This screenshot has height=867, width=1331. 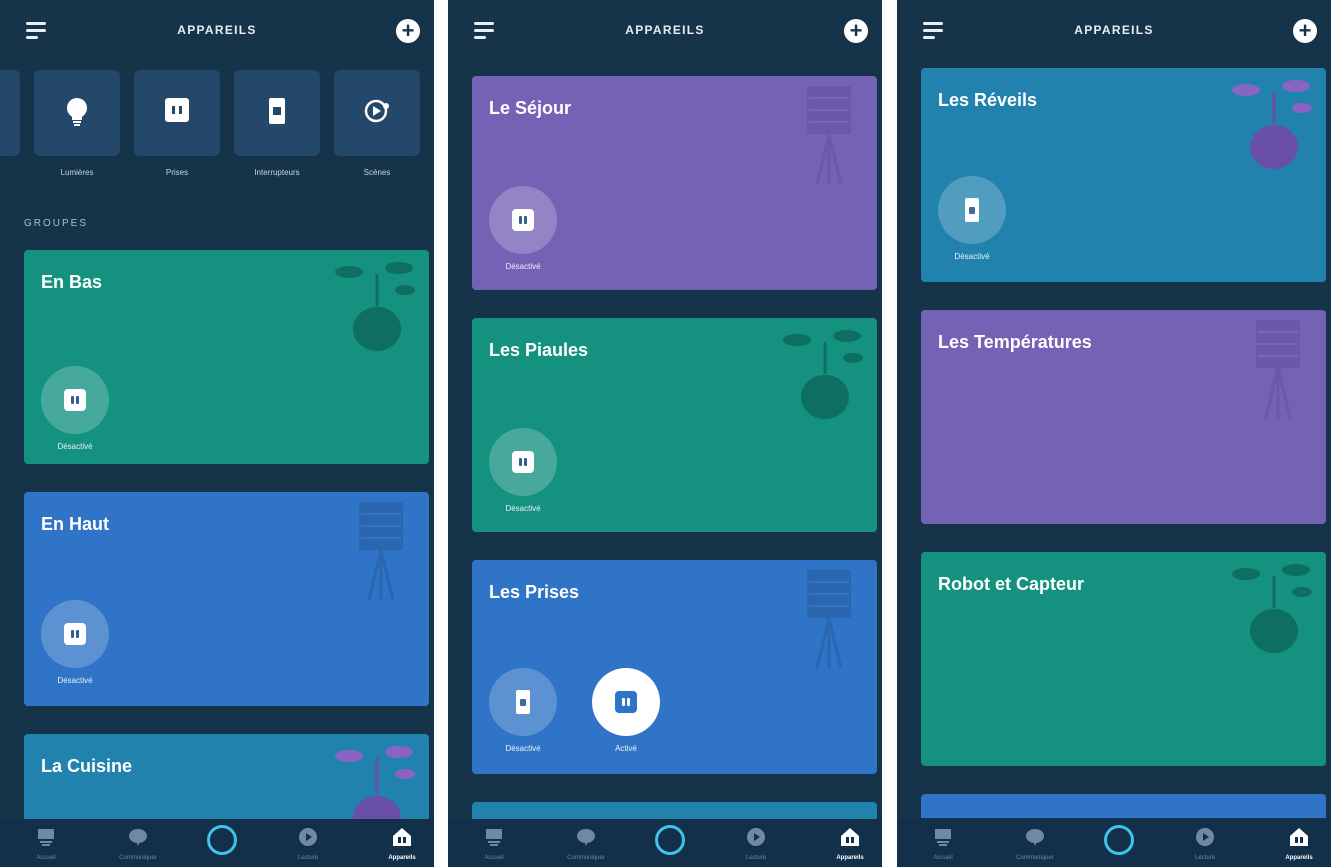 I want to click on group-card-en-haut: En Haut Désactivé, so click(x=226, y=599).